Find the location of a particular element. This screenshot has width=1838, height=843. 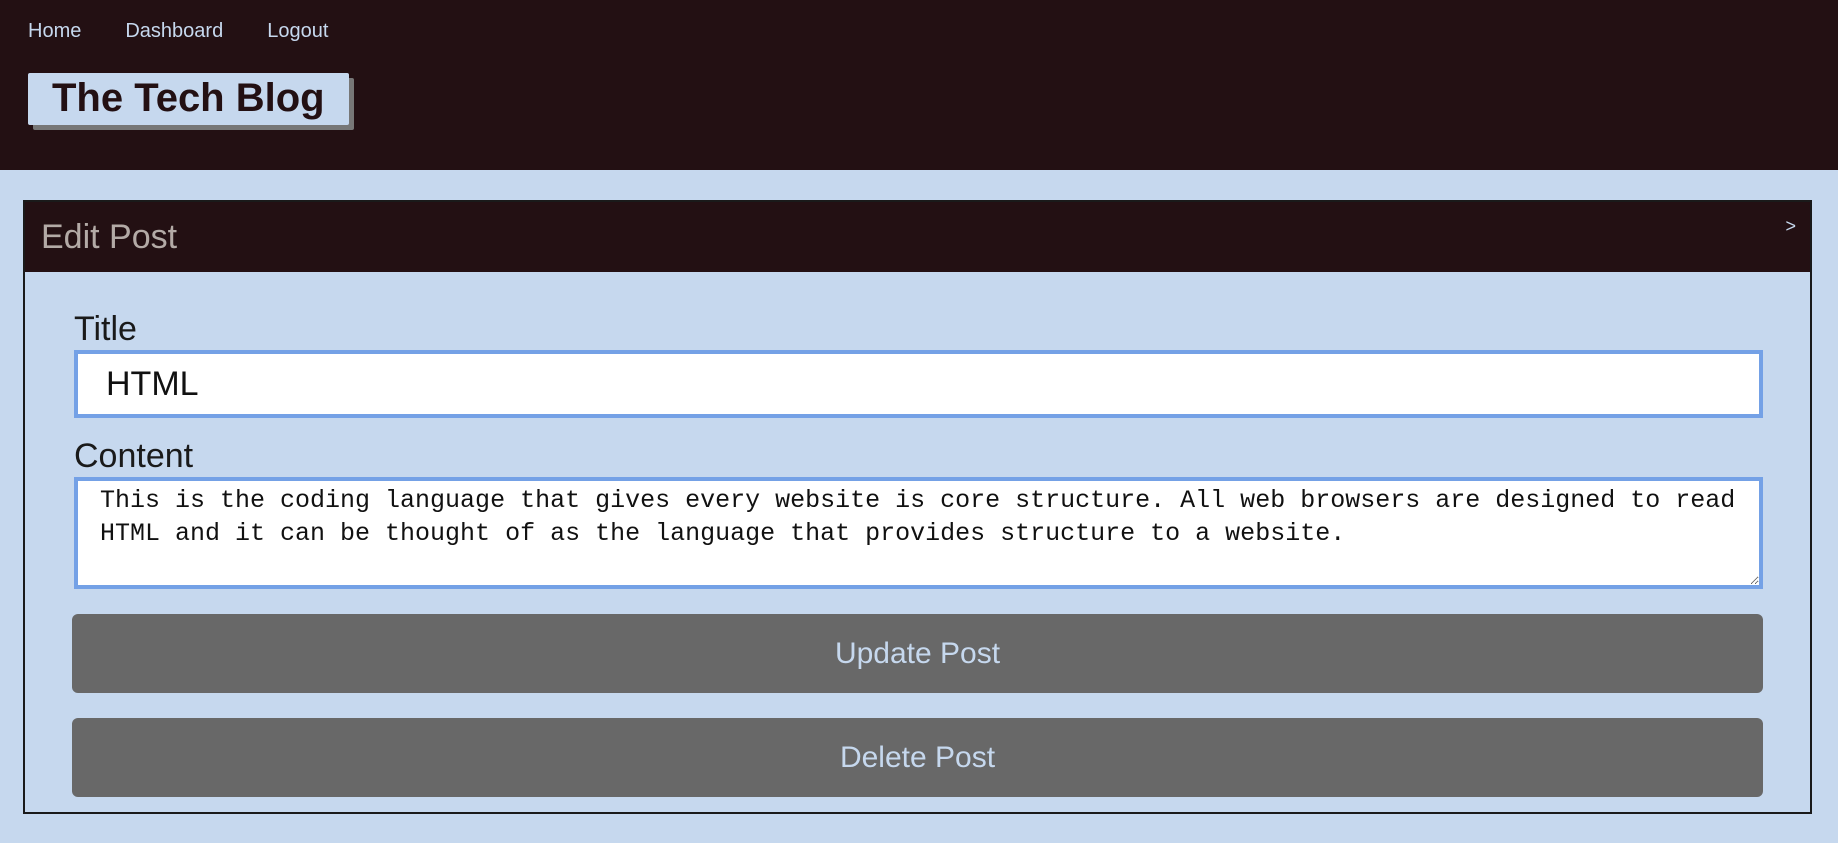

site-title: The Tech Blog is located at coordinates (188, 99).